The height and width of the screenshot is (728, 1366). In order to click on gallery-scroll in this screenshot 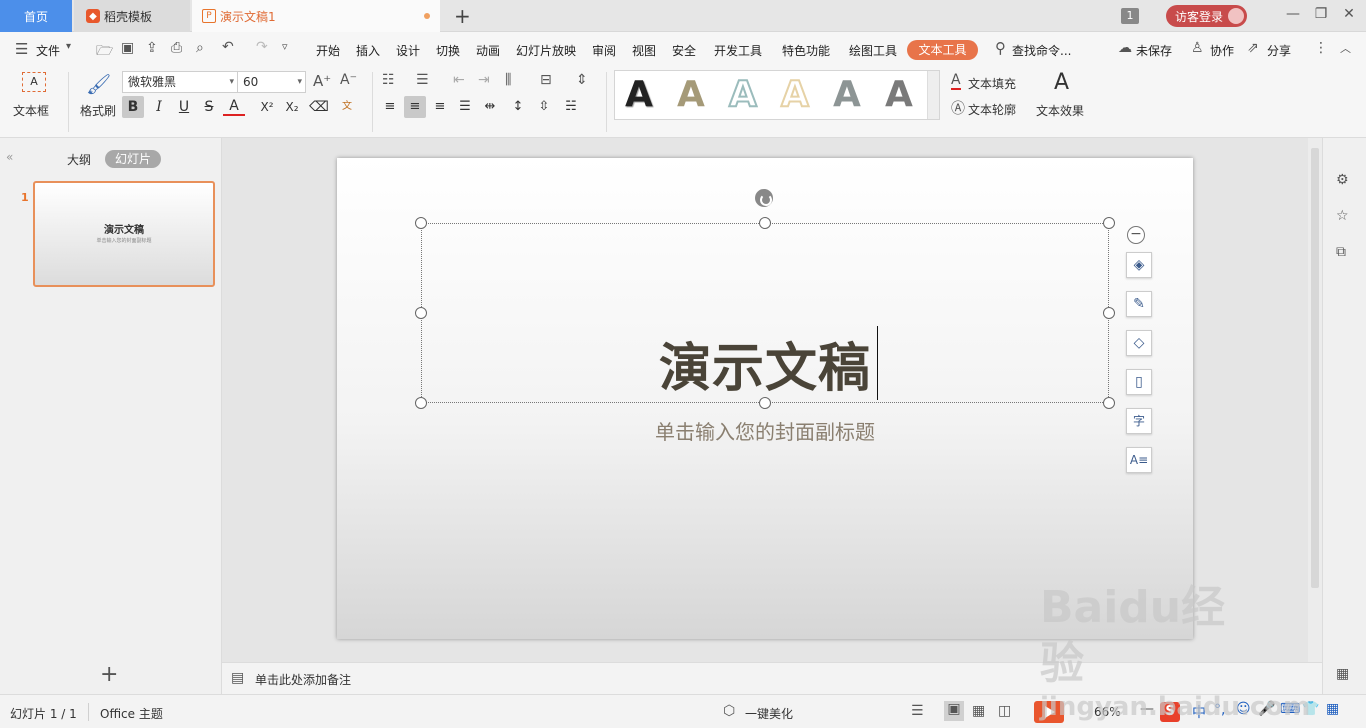, I will do `click(933, 95)`.